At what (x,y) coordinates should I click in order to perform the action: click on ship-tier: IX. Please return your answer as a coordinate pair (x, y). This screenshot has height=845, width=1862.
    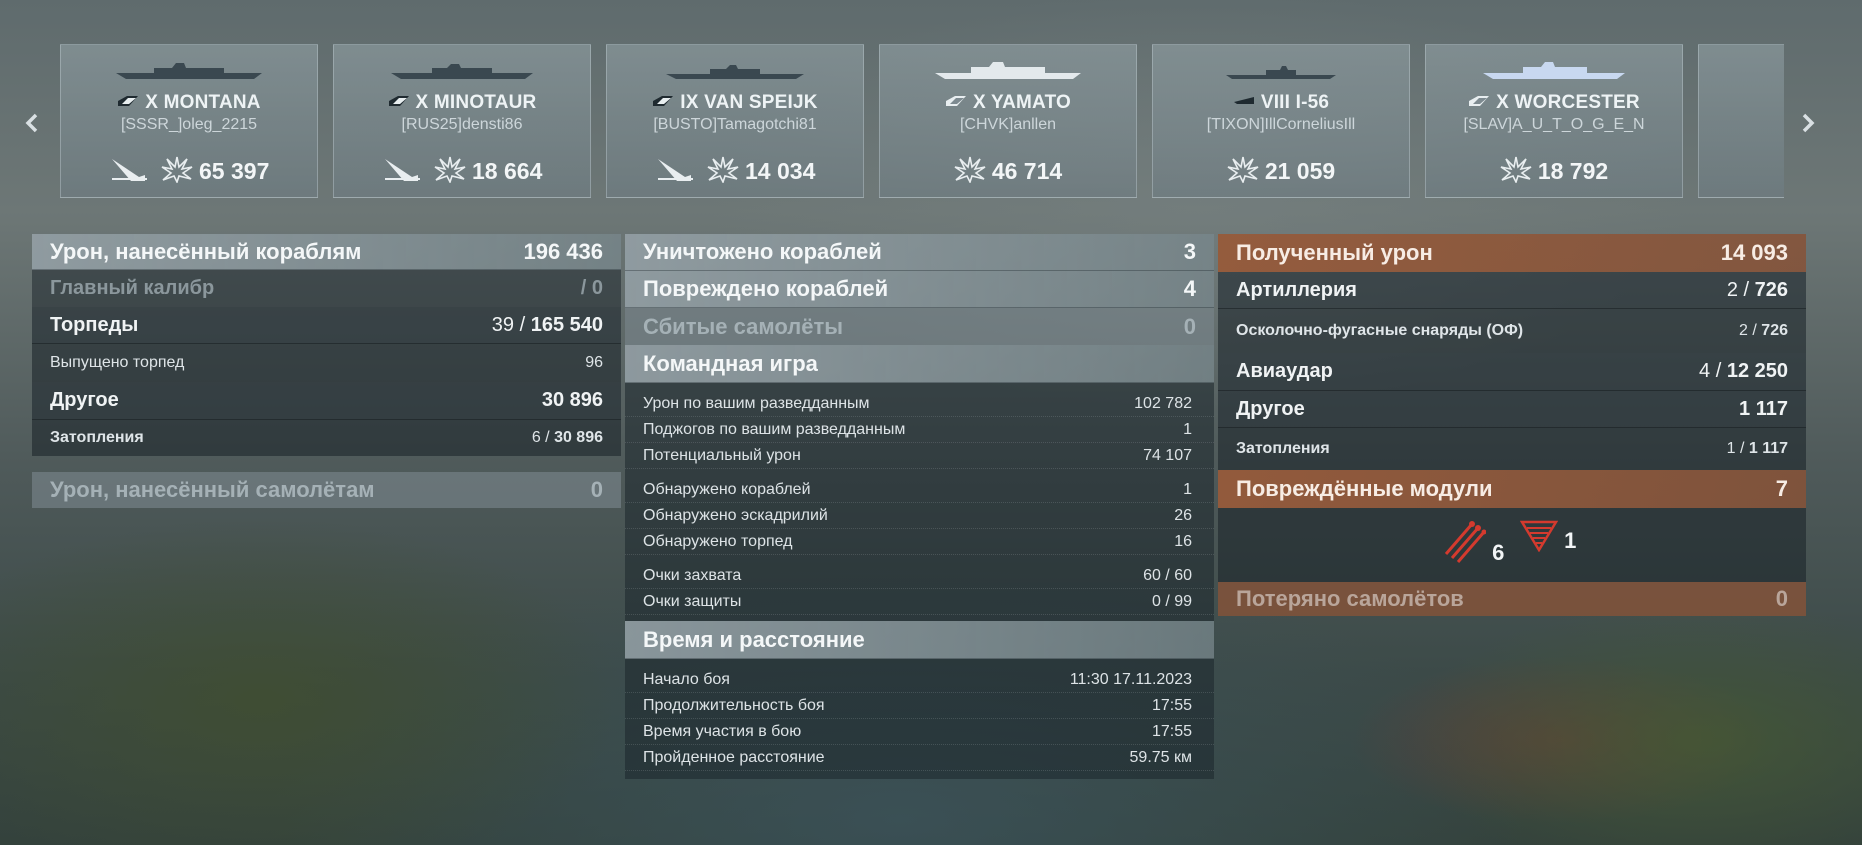
    Looking at the image, I should click on (689, 102).